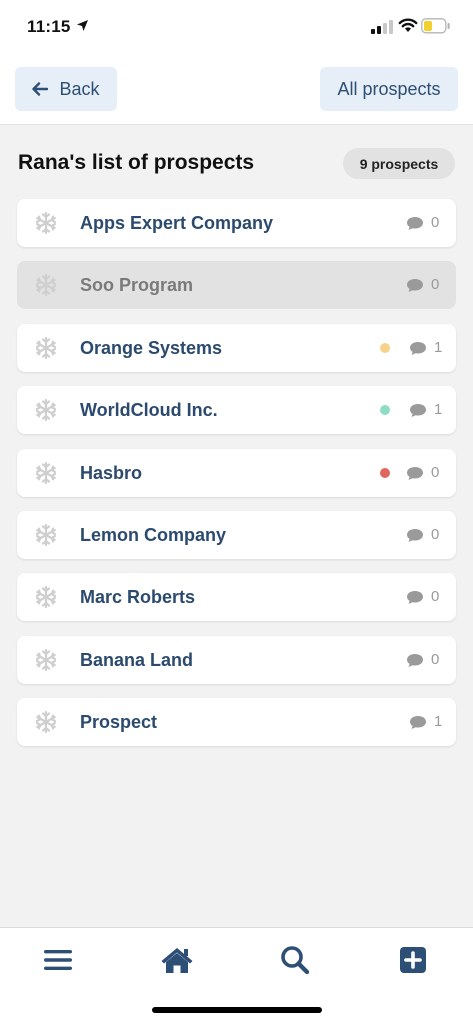 This screenshot has width=473, height=1024. What do you see at coordinates (436, 28) in the screenshot?
I see `battery-low-icon` at bounding box center [436, 28].